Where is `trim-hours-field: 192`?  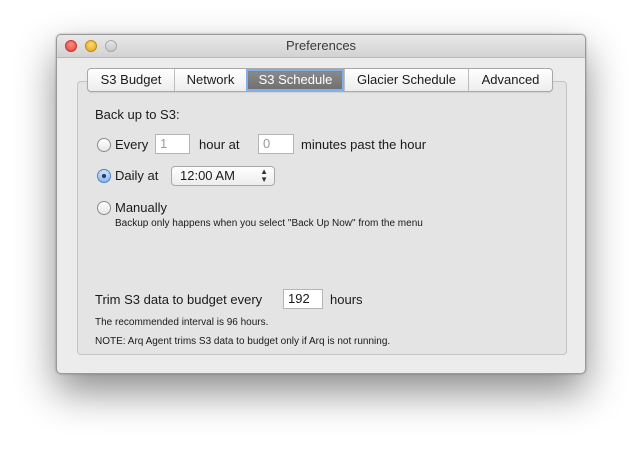
trim-hours-field: 192 is located at coordinates (303, 299).